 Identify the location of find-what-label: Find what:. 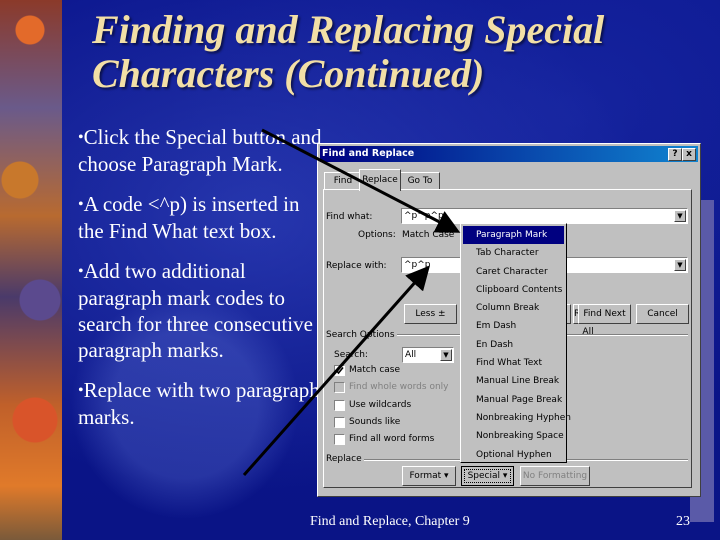
(349, 217).